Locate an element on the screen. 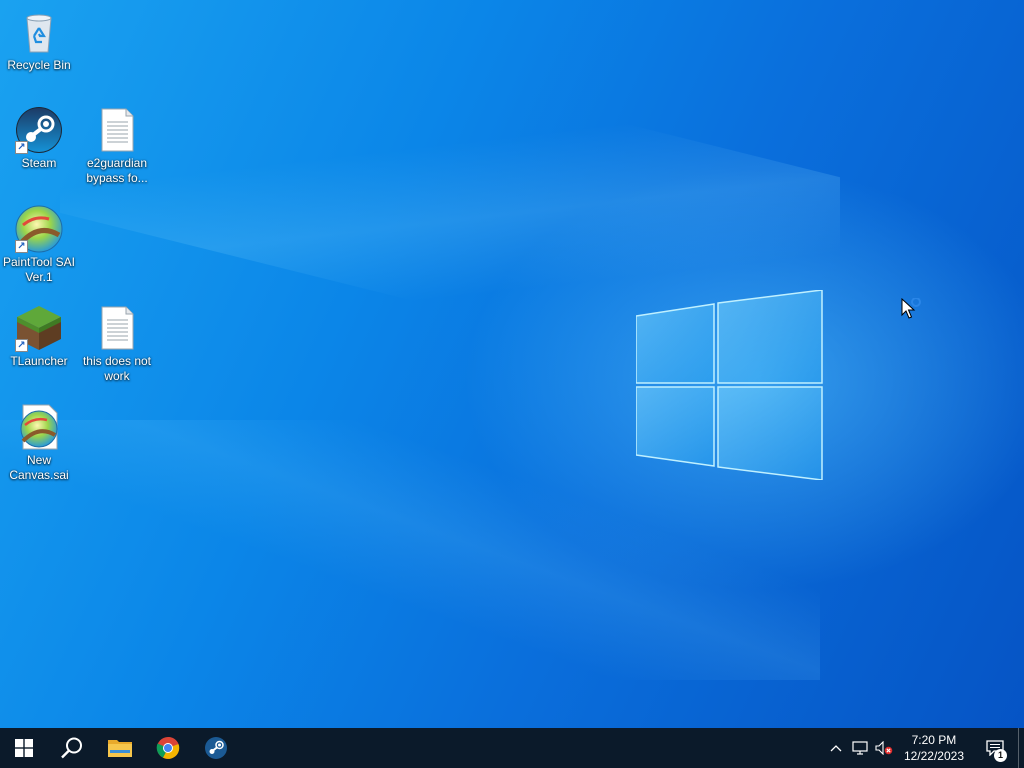 The width and height of the screenshot is (1024, 768). search-icon is located at coordinates (71, 748).